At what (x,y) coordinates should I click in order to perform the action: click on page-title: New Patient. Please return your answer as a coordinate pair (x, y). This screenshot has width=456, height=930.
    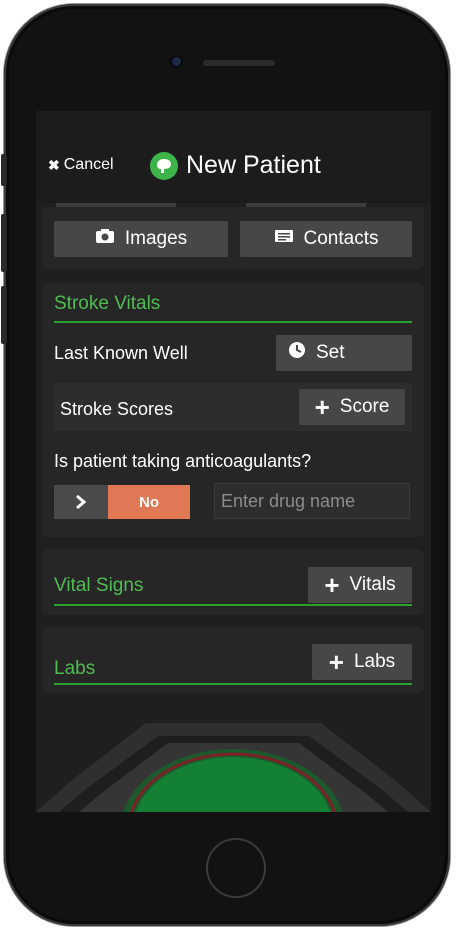
    Looking at the image, I should click on (235, 165).